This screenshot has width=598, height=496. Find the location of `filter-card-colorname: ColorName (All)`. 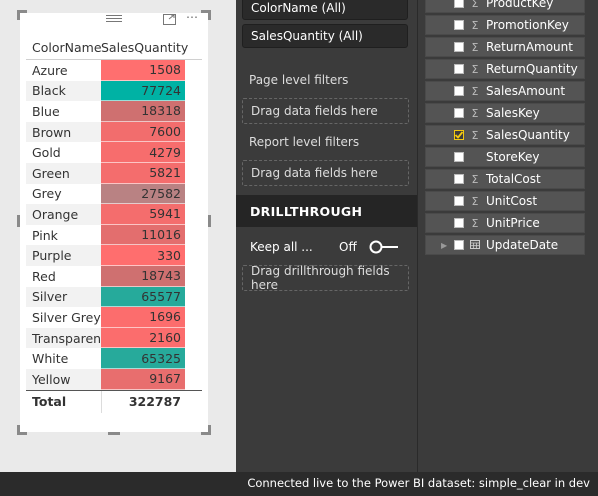

filter-card-colorname: ColorName (All) is located at coordinates (325, 10).